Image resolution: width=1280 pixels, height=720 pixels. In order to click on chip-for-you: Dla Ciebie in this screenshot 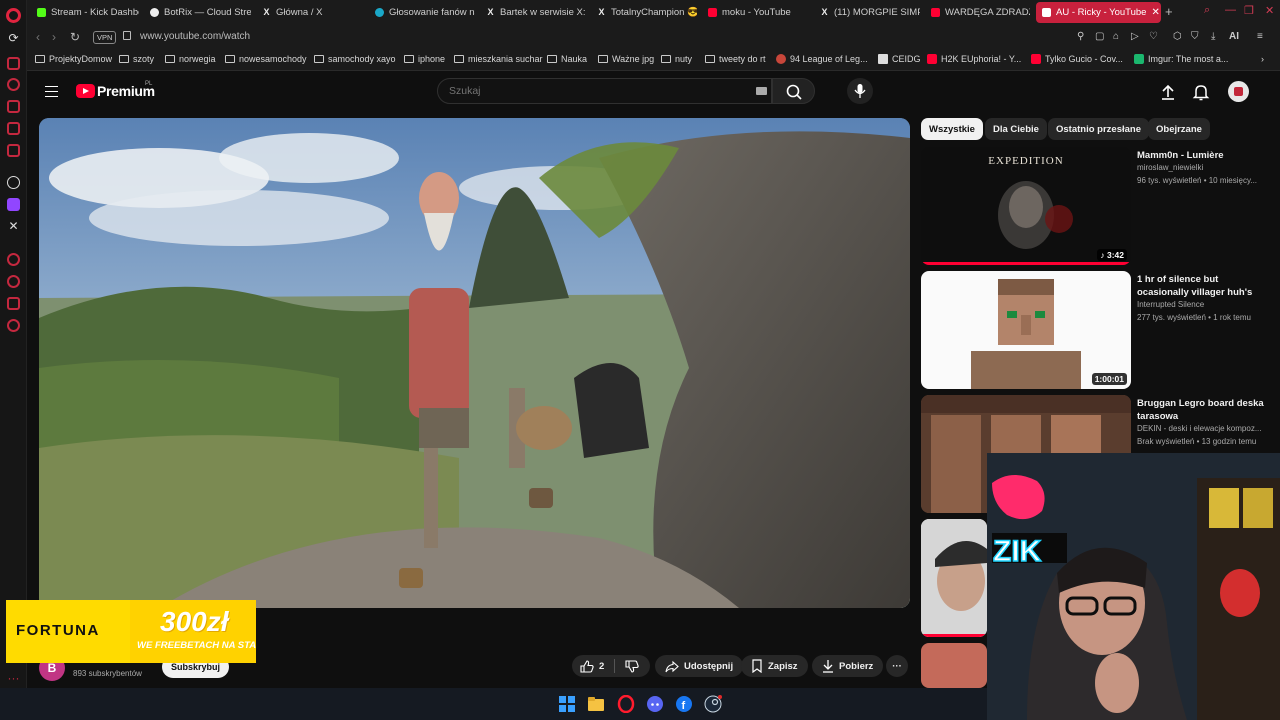, I will do `click(1016, 129)`.